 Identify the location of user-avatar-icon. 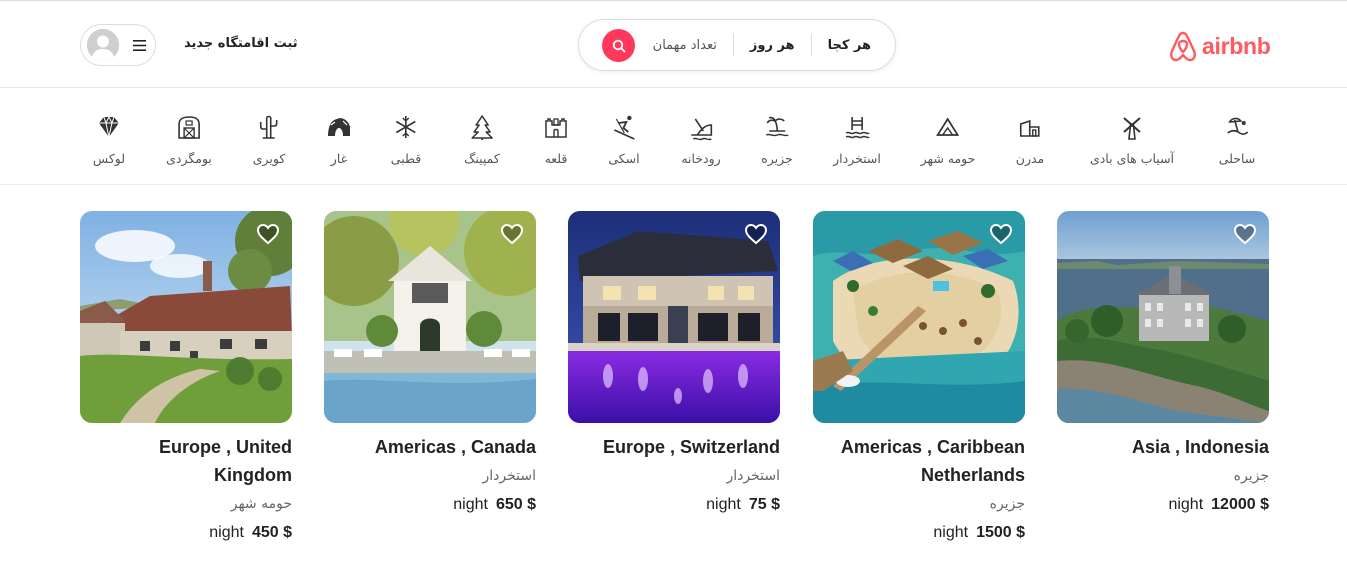
(103, 45).